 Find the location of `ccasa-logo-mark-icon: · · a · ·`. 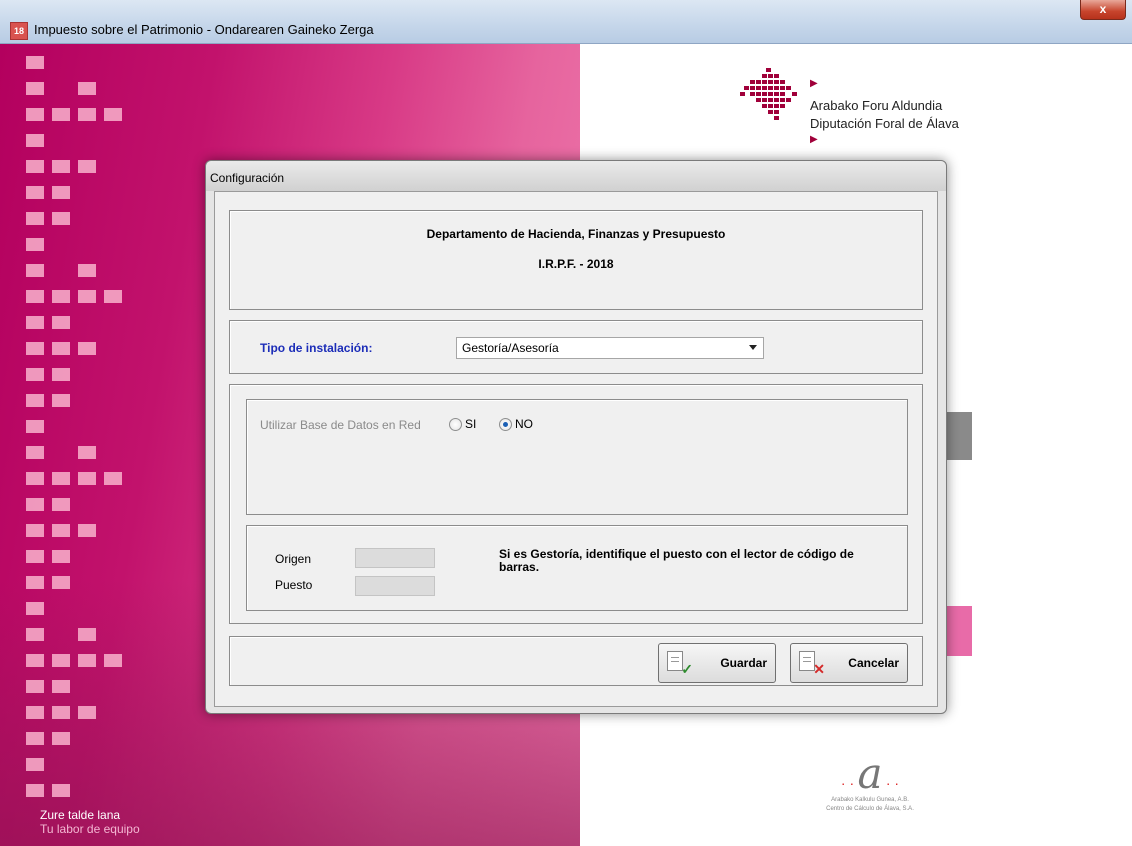

ccasa-logo-mark-icon: · · a · · is located at coordinates (870, 773).